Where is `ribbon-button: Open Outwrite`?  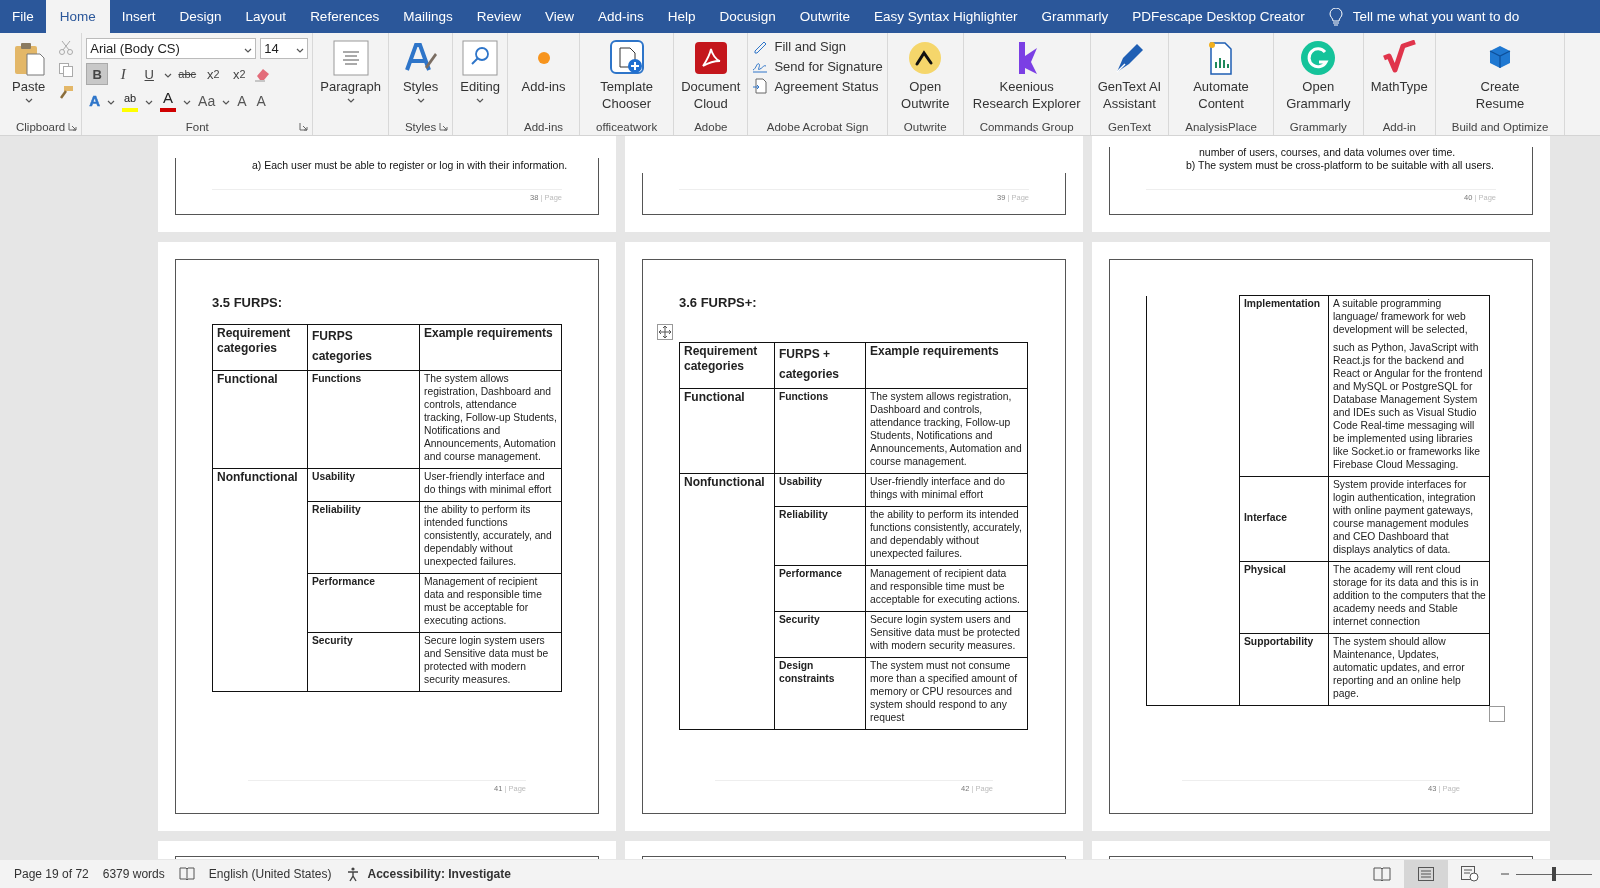
ribbon-button: Open Outwrite is located at coordinates (925, 75).